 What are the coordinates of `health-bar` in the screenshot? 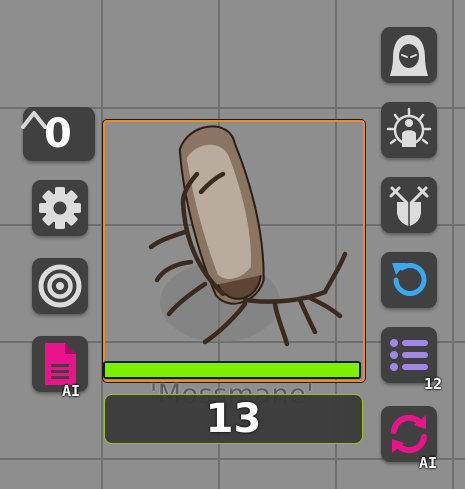 It's located at (232, 370).